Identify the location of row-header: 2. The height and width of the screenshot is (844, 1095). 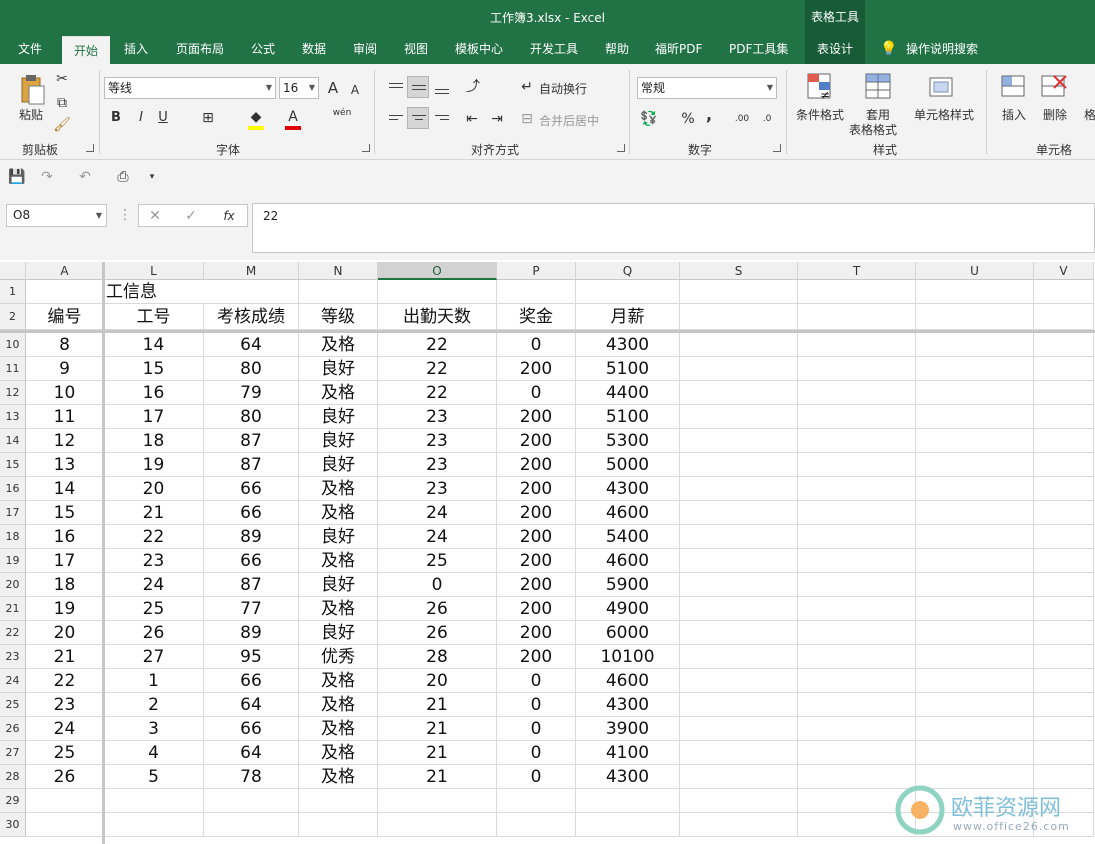
(13, 317).